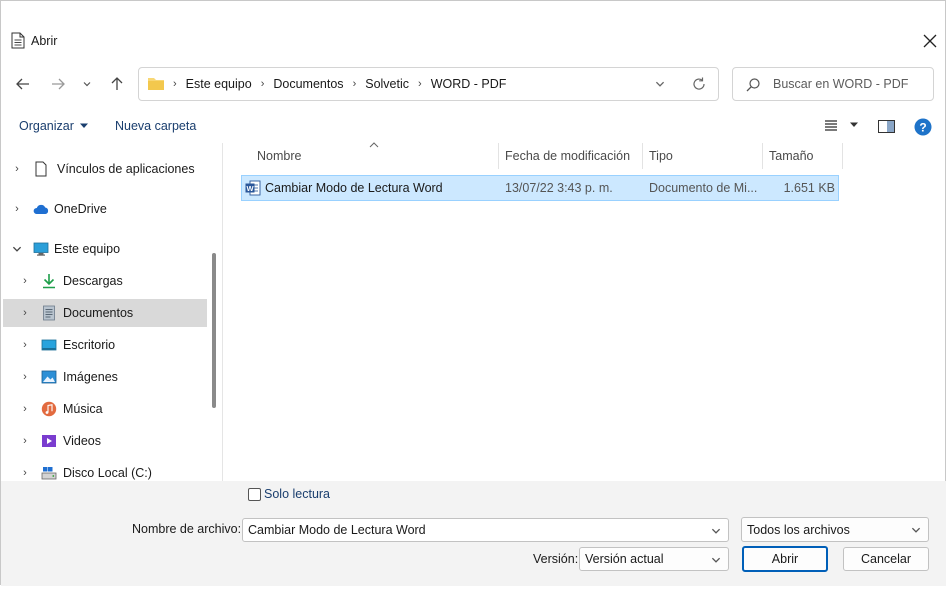  What do you see at coordinates (337, 530) in the screenshot?
I see `filename-value: Cambiar Modo de Lectura Word` at bounding box center [337, 530].